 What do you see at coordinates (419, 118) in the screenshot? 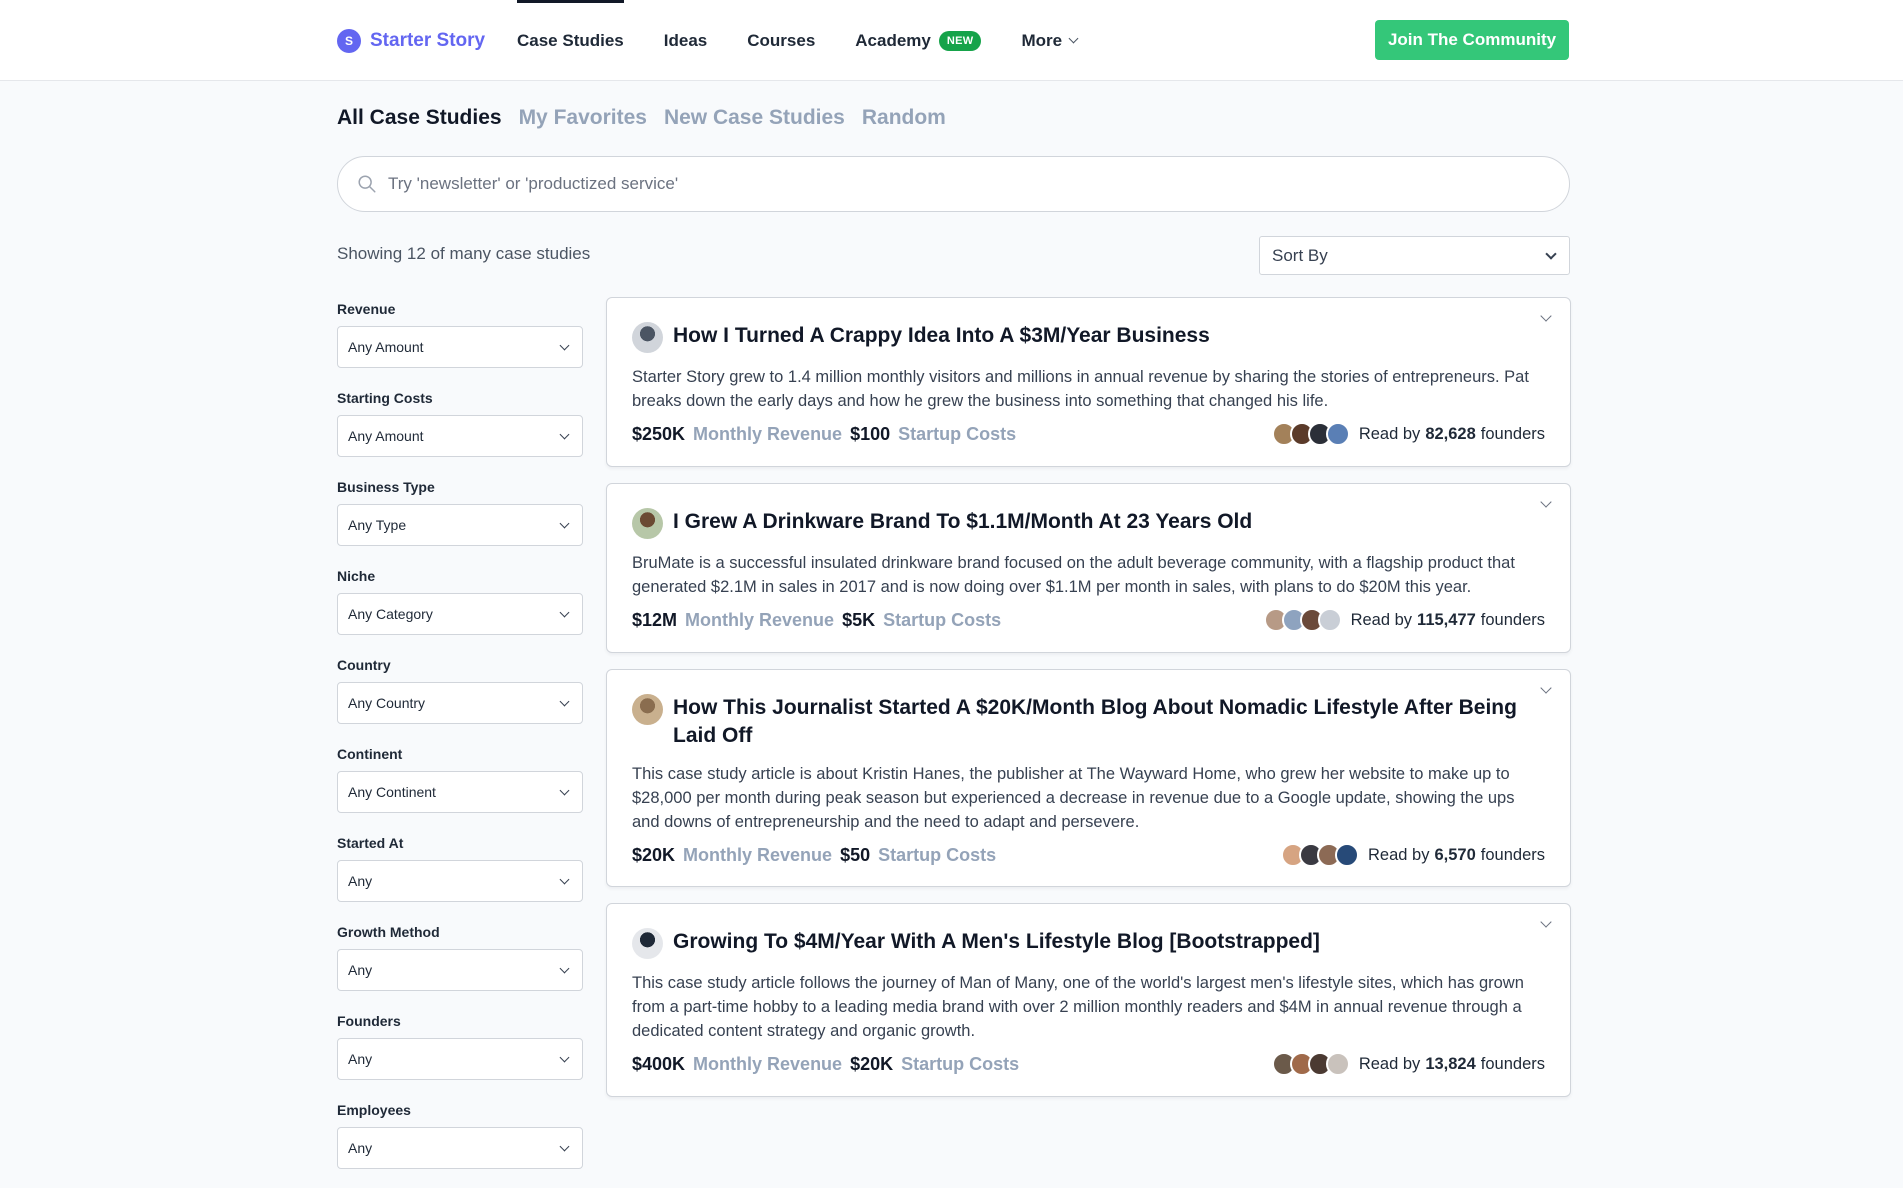
I see `tab-all-case-studies: All Case Studies` at bounding box center [419, 118].